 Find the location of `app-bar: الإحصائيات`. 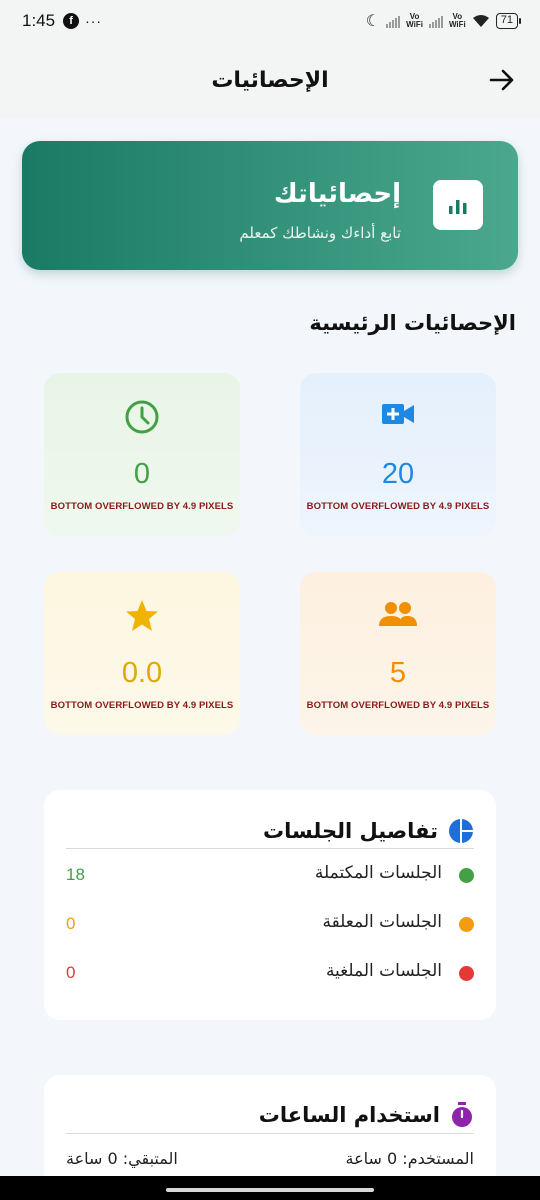

app-bar: الإحصائيات is located at coordinates (270, 80).